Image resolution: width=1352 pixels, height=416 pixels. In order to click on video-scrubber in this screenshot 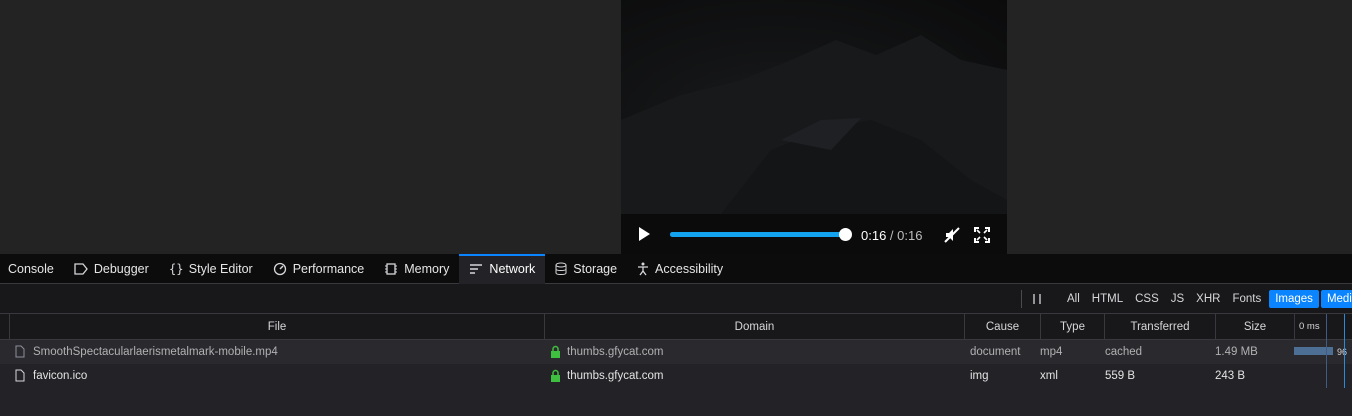, I will do `click(761, 234)`.